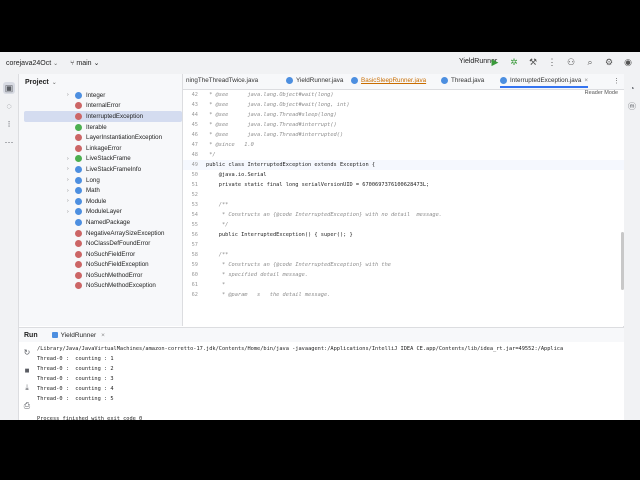  What do you see at coordinates (388, 80) in the screenshot?
I see `tab-basic-sleep-runner: BasicSleepRunner.java` at bounding box center [388, 80].